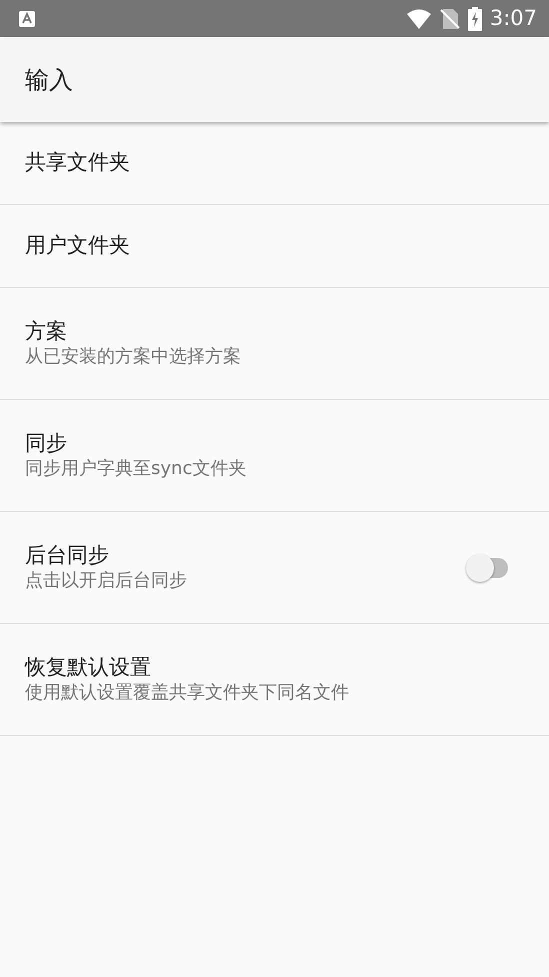 This screenshot has height=977, width=549. I want to click on item-title: 共享文件夹, so click(77, 162).